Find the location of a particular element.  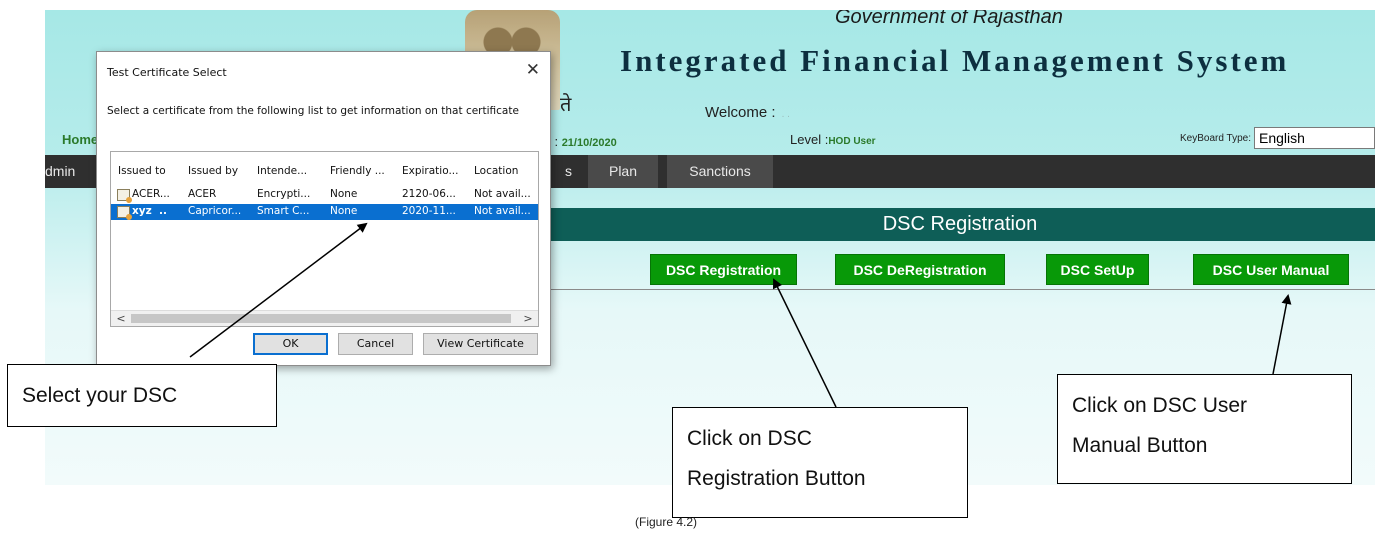

figure-caption: (Figure 4.2) is located at coordinates (666, 522).